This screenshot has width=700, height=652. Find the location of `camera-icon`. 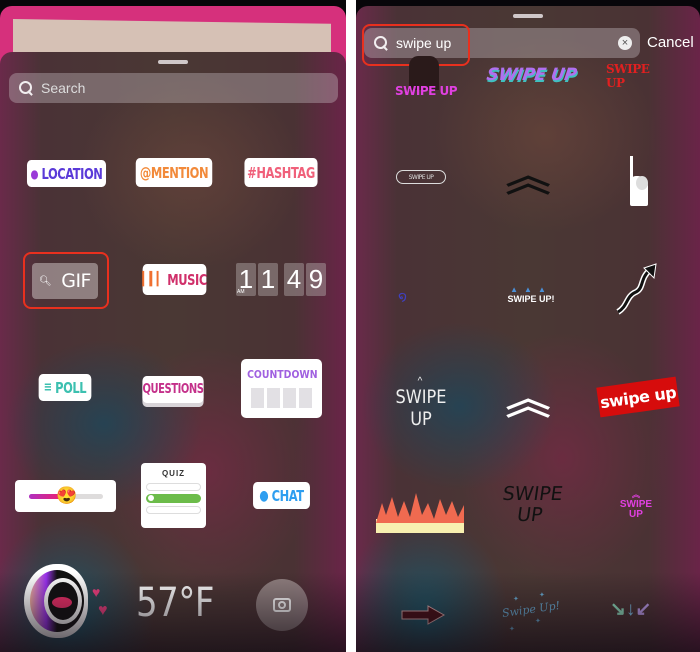

camera-icon is located at coordinates (282, 605).